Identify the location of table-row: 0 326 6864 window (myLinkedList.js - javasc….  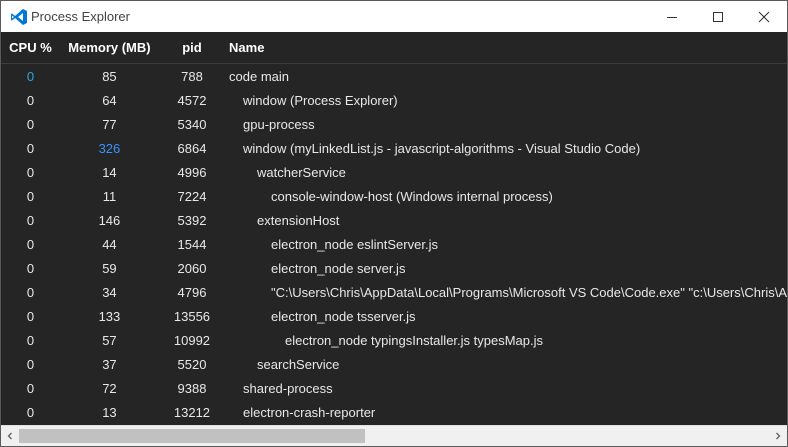
(394, 148).